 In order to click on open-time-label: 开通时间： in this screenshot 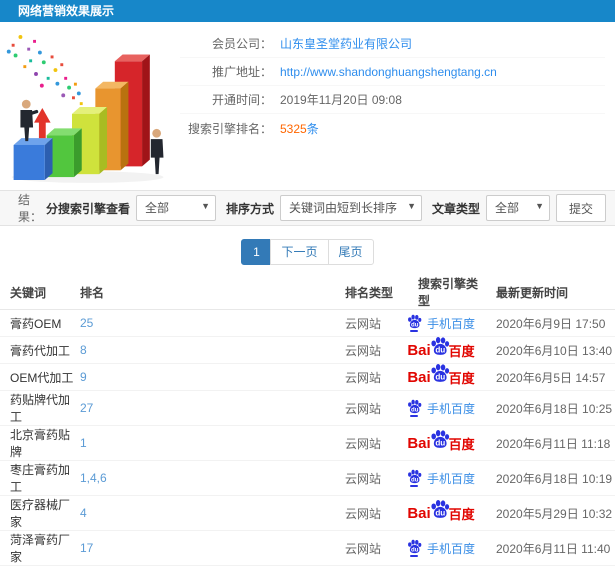, I will do `click(241, 100)`.